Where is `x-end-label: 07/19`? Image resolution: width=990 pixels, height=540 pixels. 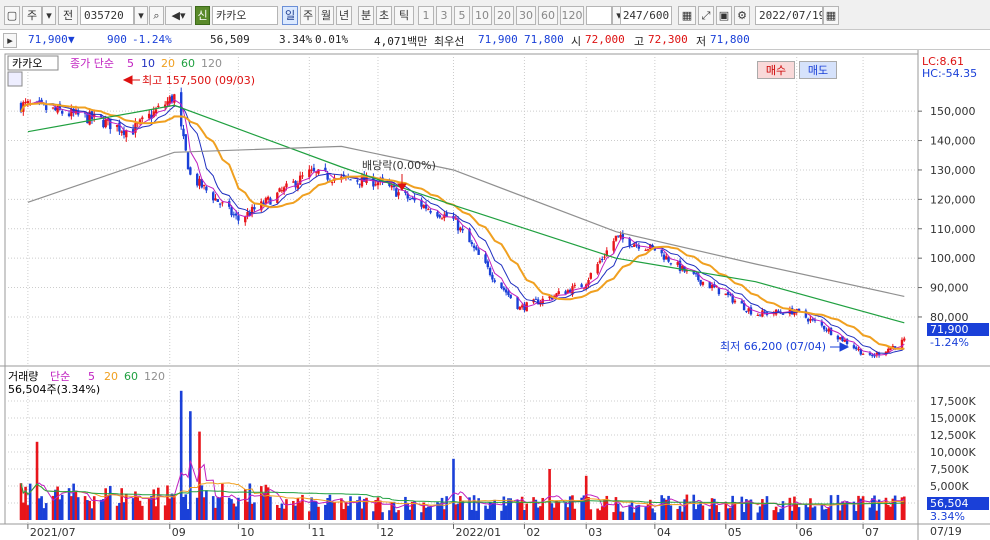 x-end-label: 07/19 is located at coordinates (946, 531).